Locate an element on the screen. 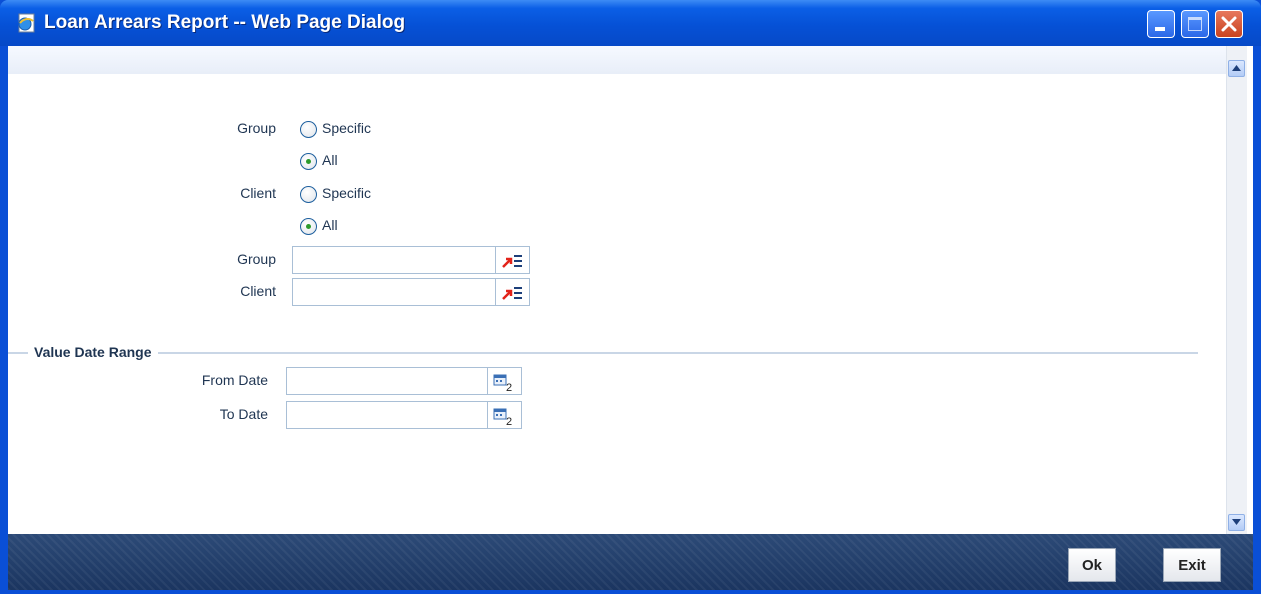  value-date-range-heading: Value Date Range is located at coordinates (93, 352).